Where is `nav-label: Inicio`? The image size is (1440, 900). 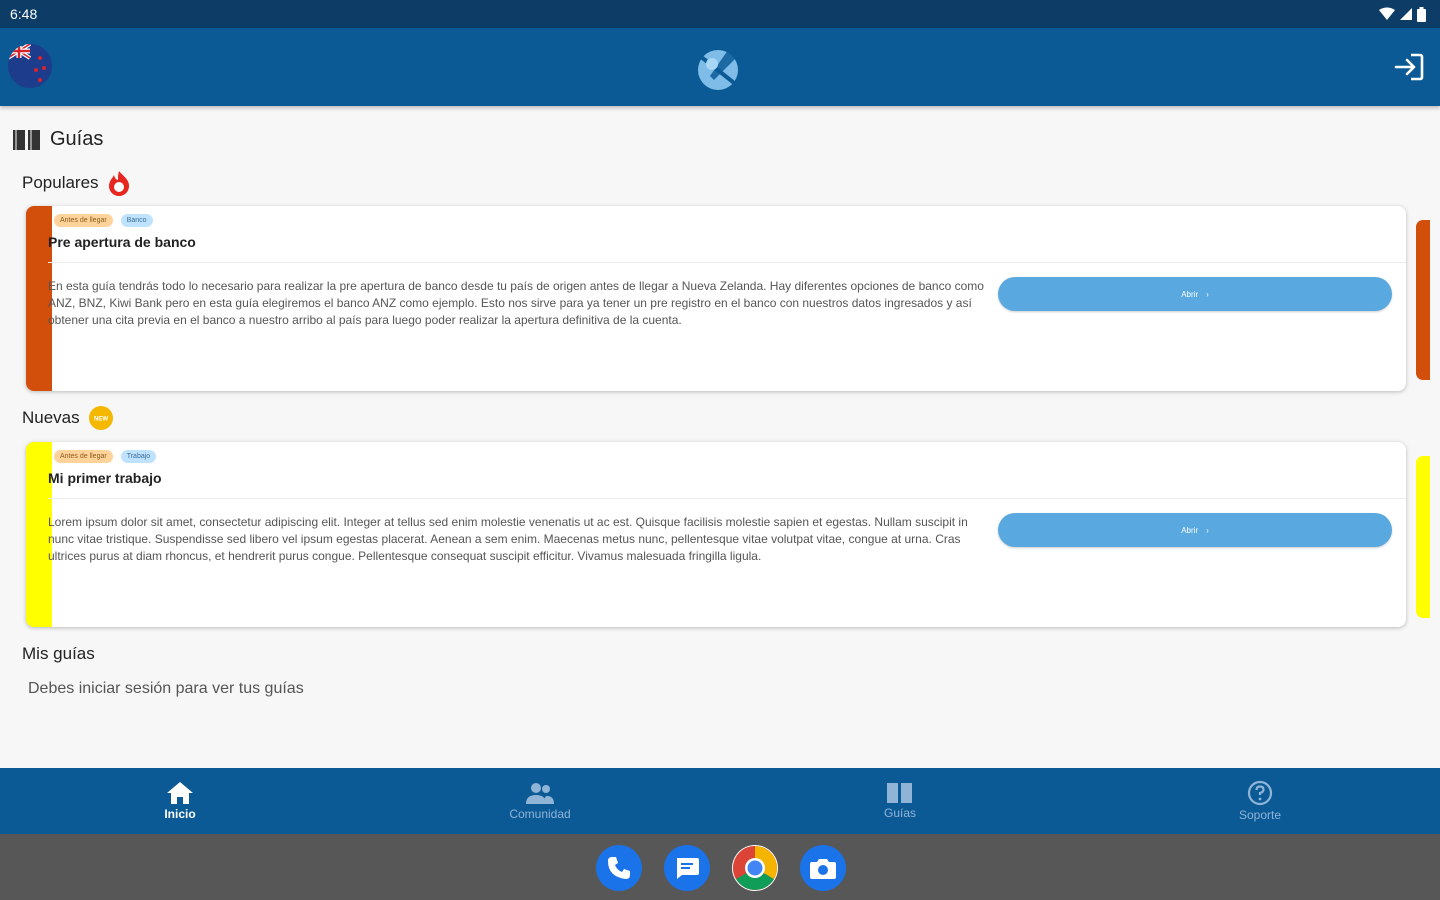 nav-label: Inicio is located at coordinates (180, 814).